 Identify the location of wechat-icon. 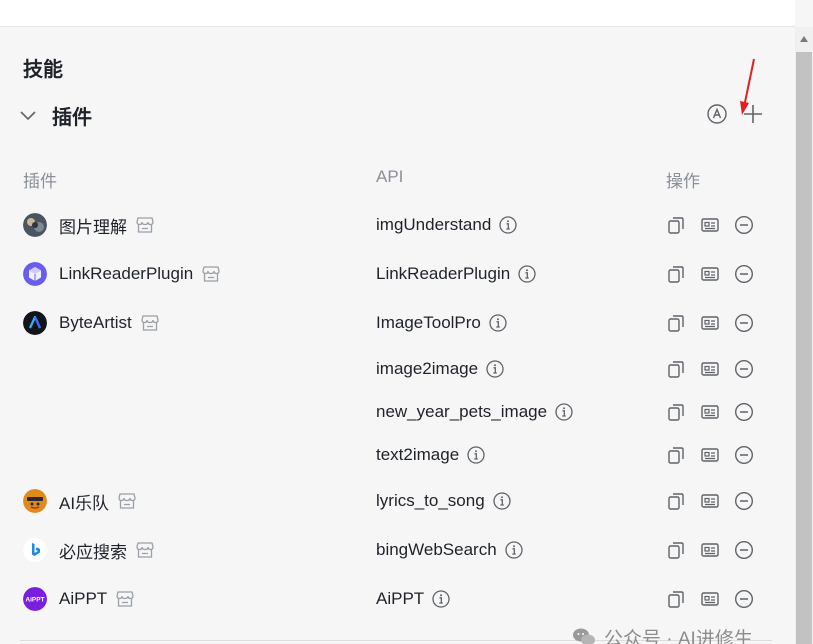
(584, 635).